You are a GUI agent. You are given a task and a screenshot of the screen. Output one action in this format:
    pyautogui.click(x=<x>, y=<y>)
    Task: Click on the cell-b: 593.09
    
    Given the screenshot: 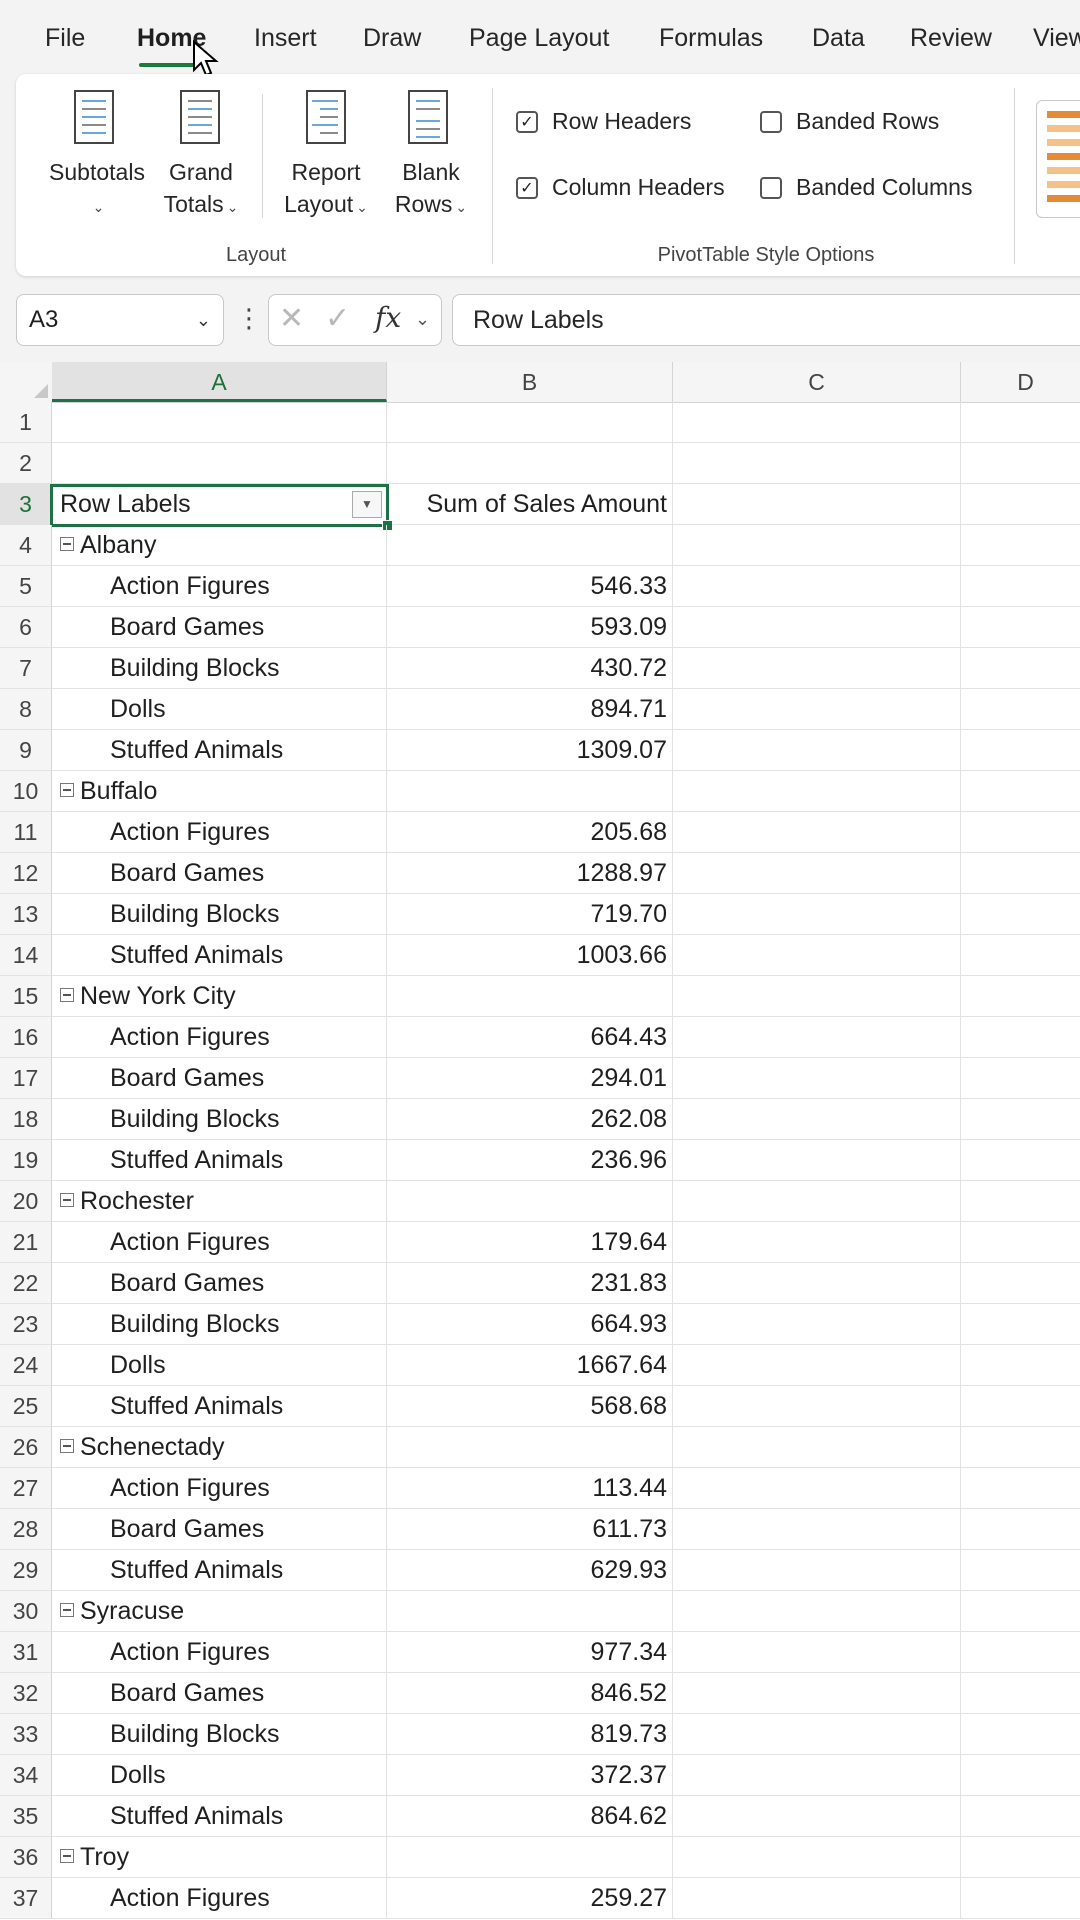 What is the action you would take?
    pyautogui.click(x=530, y=627)
    